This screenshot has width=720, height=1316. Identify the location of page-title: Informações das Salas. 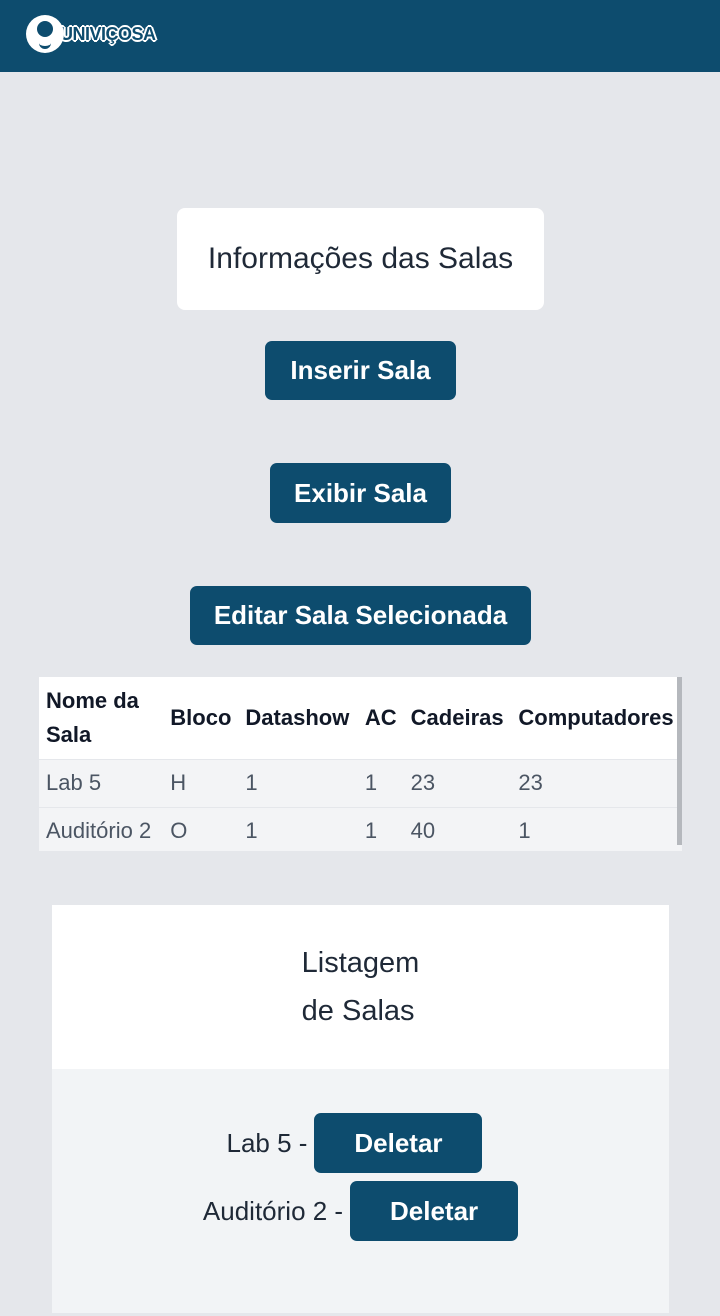
(360, 259).